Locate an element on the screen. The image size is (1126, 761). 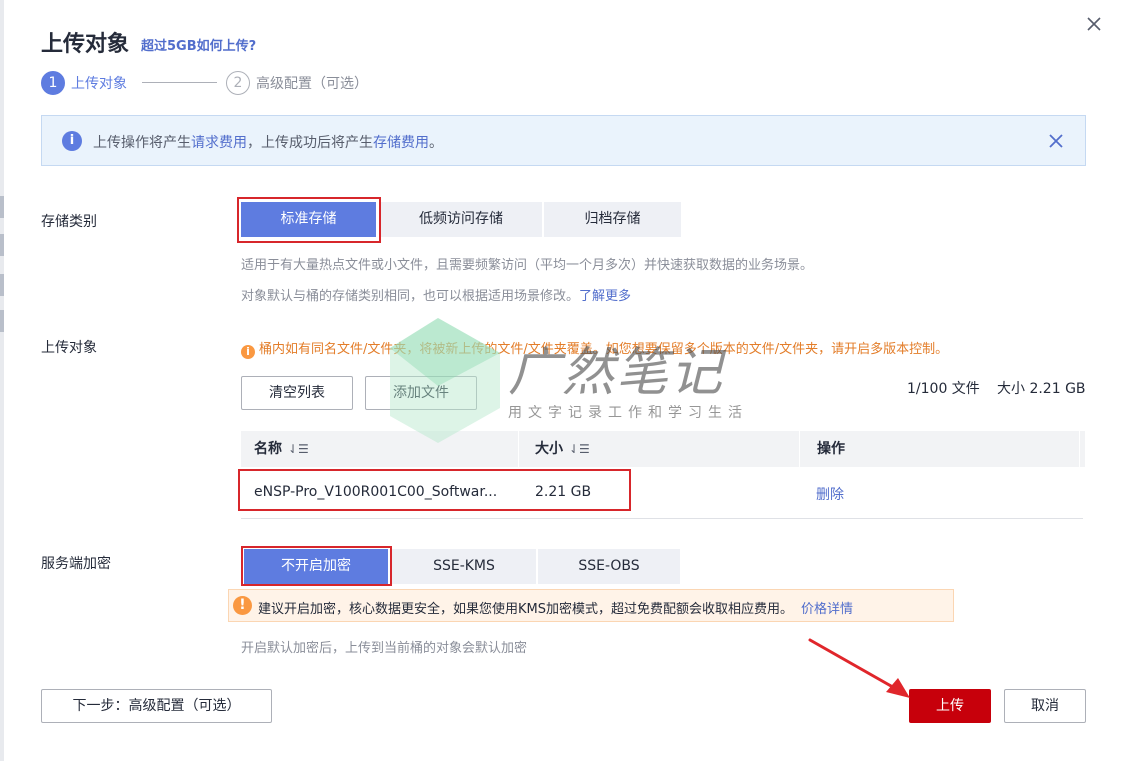
upload-button: 上传 is located at coordinates (950, 706).